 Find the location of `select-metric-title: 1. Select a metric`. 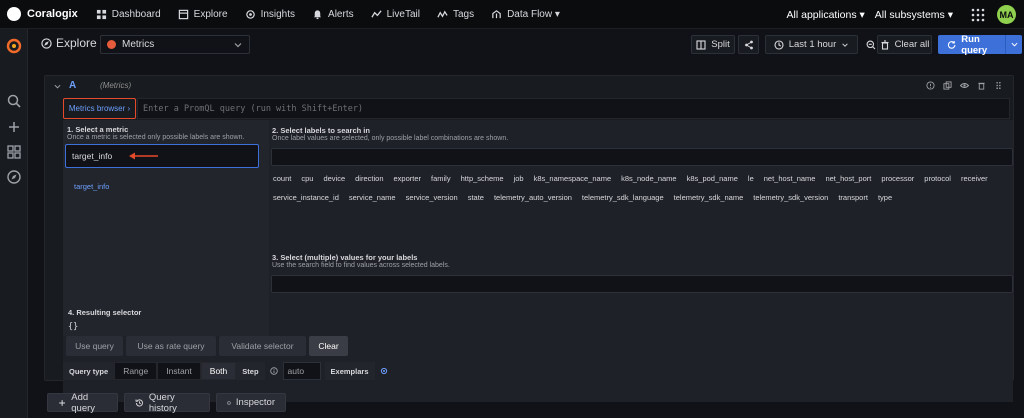

select-metric-title: 1. Select a metric is located at coordinates (98, 129).